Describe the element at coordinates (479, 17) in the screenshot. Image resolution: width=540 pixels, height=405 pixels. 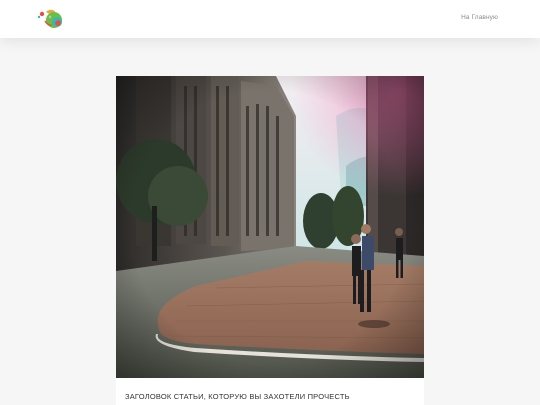
I see `nav-home-link: На Главную` at that location.